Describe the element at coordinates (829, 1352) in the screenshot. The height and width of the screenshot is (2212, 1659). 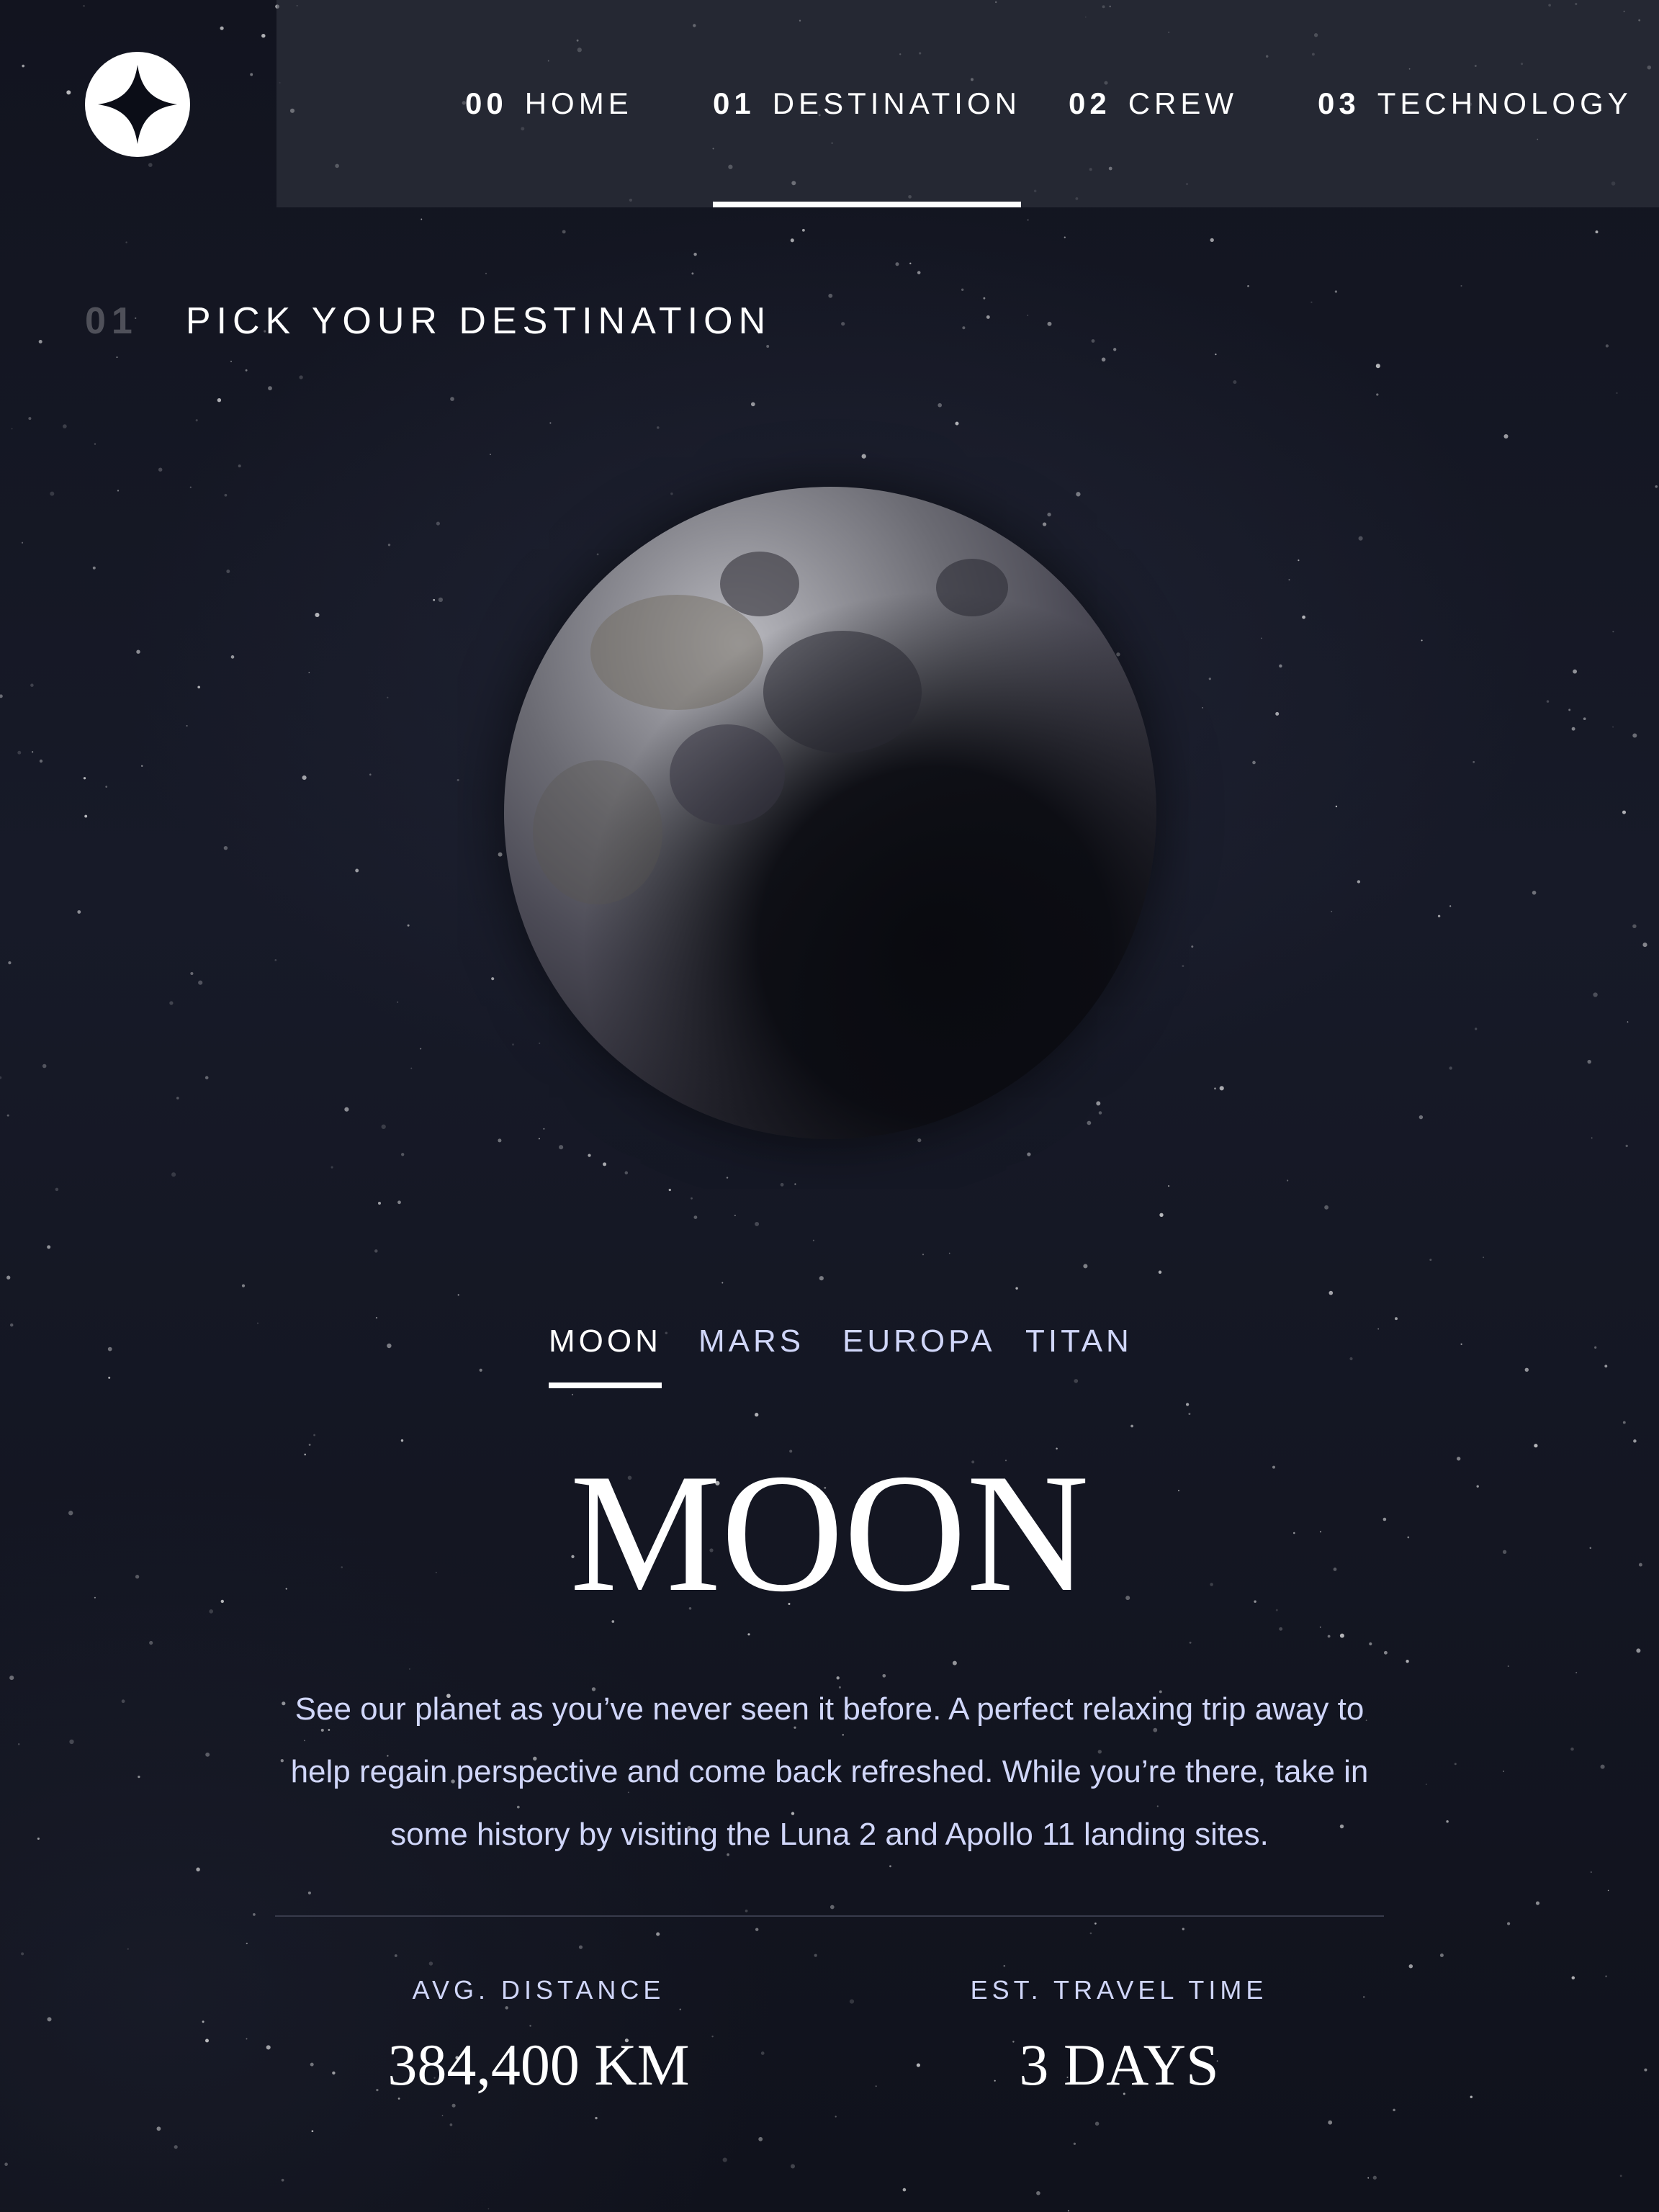
I see `destination-tabs: MOON MARS EUROPA TITAN` at that location.